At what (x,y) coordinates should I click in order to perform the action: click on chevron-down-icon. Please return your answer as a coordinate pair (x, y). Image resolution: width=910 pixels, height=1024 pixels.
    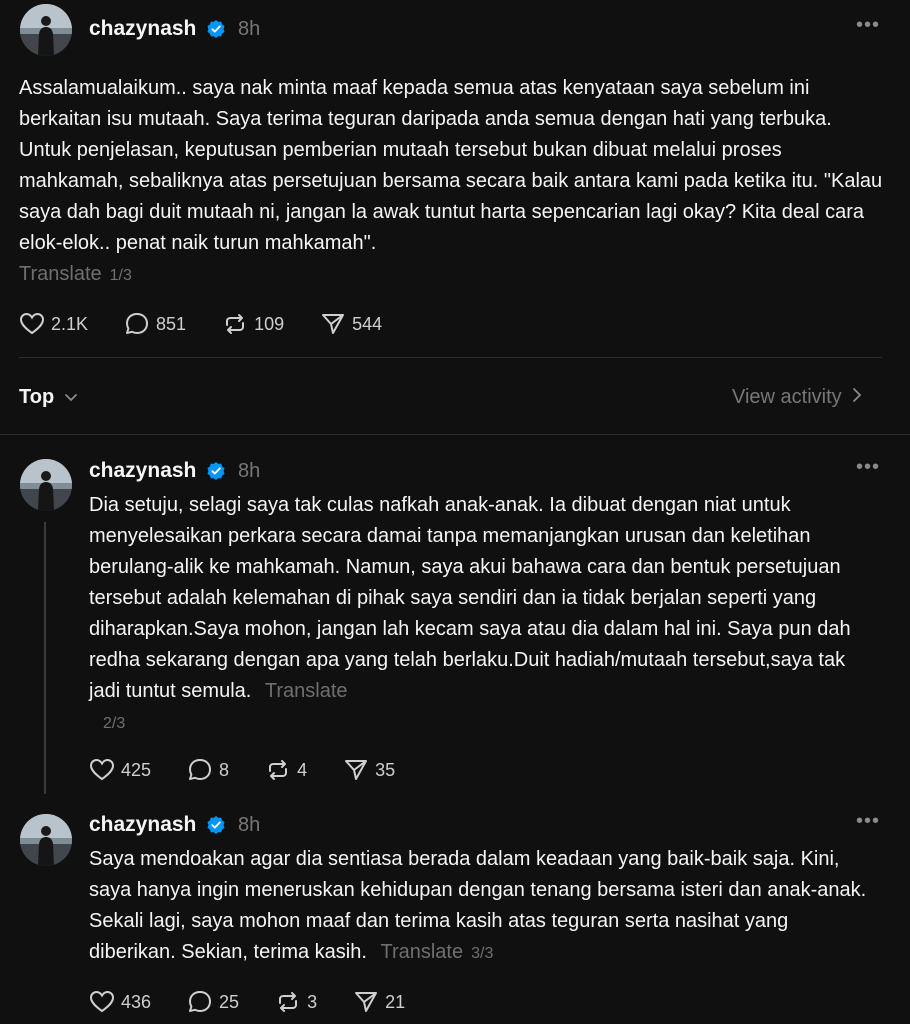
    Looking at the image, I should click on (70, 398).